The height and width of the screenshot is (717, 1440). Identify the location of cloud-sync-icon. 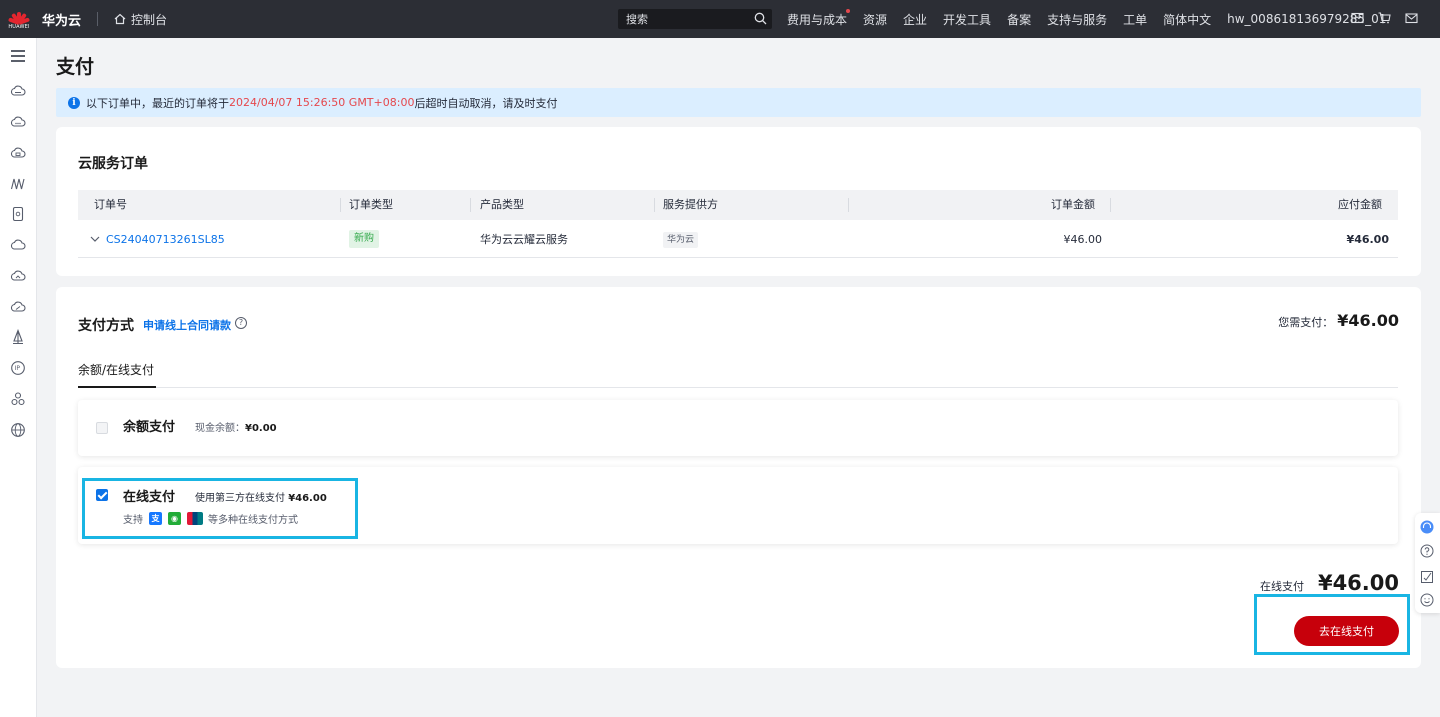
(18, 307).